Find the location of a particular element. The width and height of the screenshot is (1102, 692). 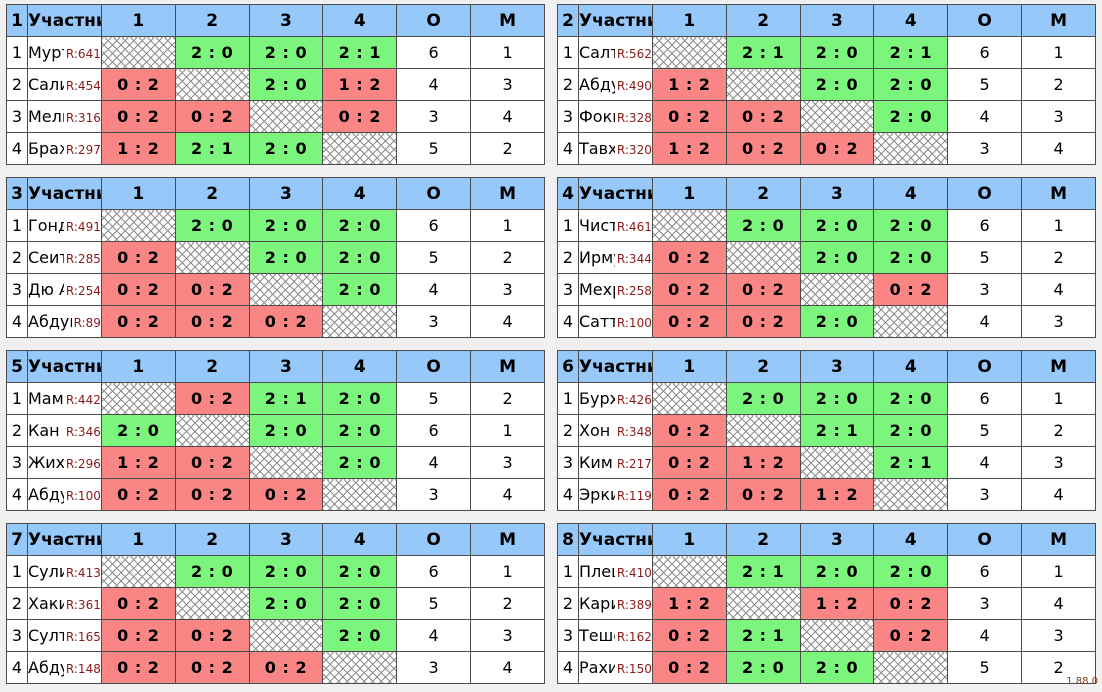

table-row: 4Сатторов НR:1000 : 20 : 22 : 043 is located at coordinates (826, 321).